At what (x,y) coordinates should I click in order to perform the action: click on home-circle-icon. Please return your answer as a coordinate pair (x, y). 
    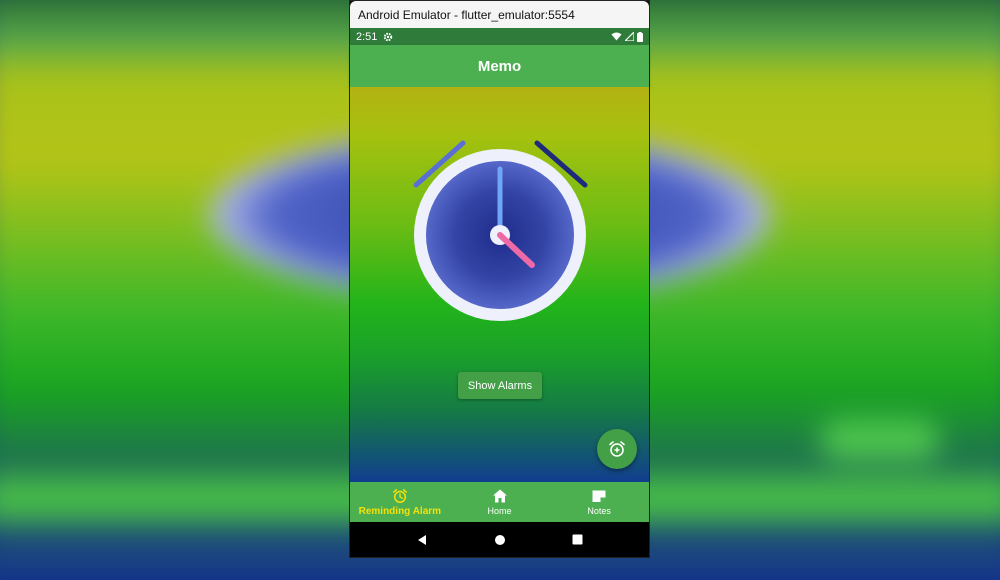
    Looking at the image, I should click on (500, 540).